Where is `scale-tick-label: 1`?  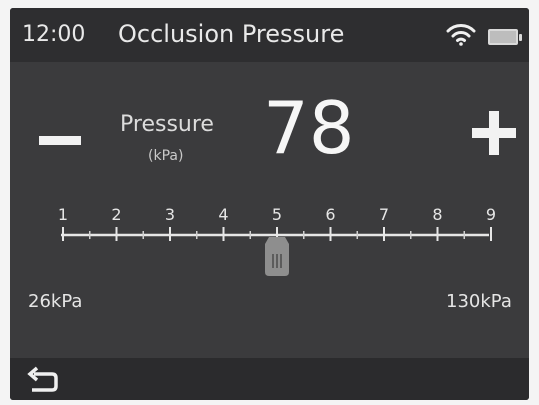 scale-tick-label: 1 is located at coordinates (63, 214).